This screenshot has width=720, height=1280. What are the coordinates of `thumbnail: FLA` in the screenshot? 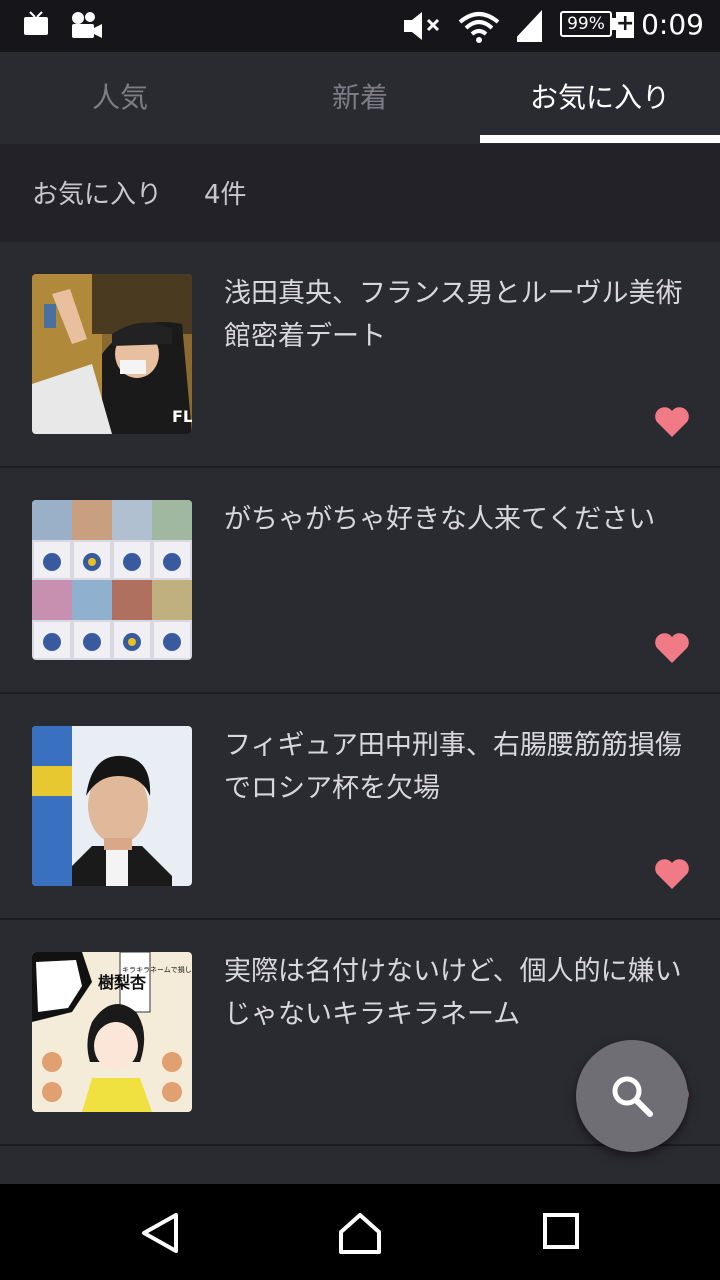 It's located at (112, 354).